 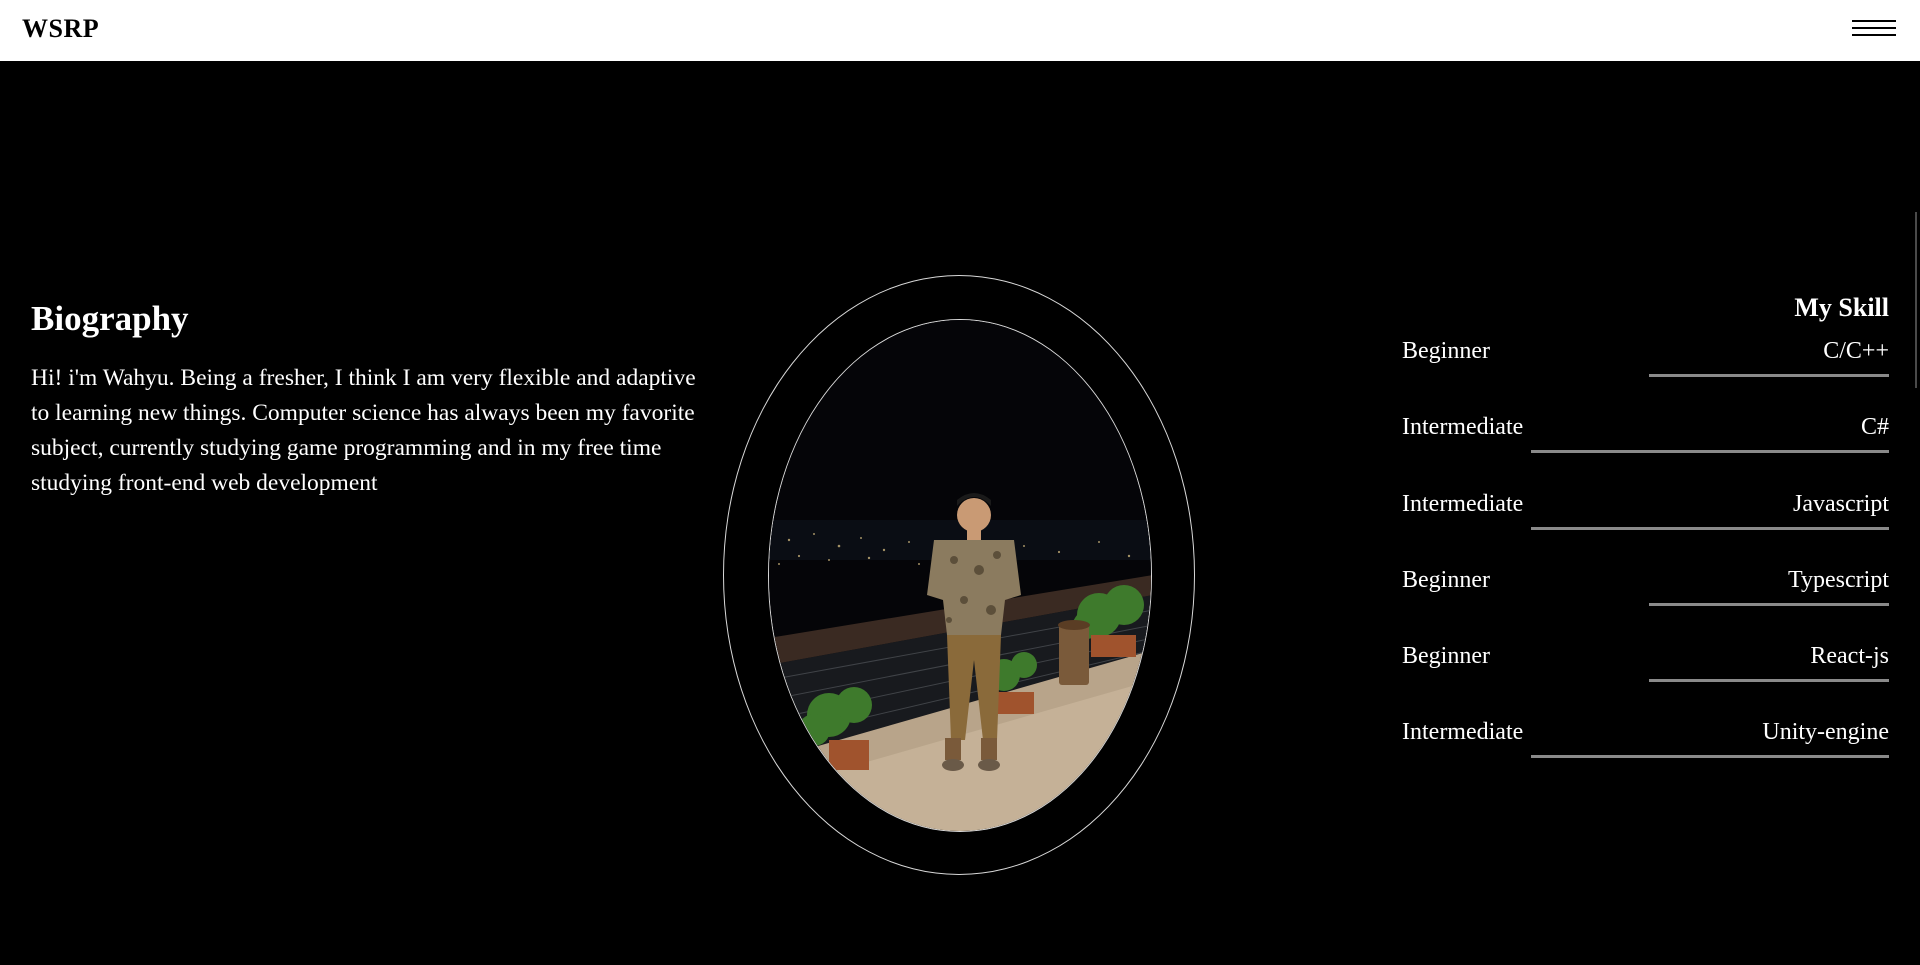 I want to click on hamburger-menu-icon, so click(x=1874, y=30).